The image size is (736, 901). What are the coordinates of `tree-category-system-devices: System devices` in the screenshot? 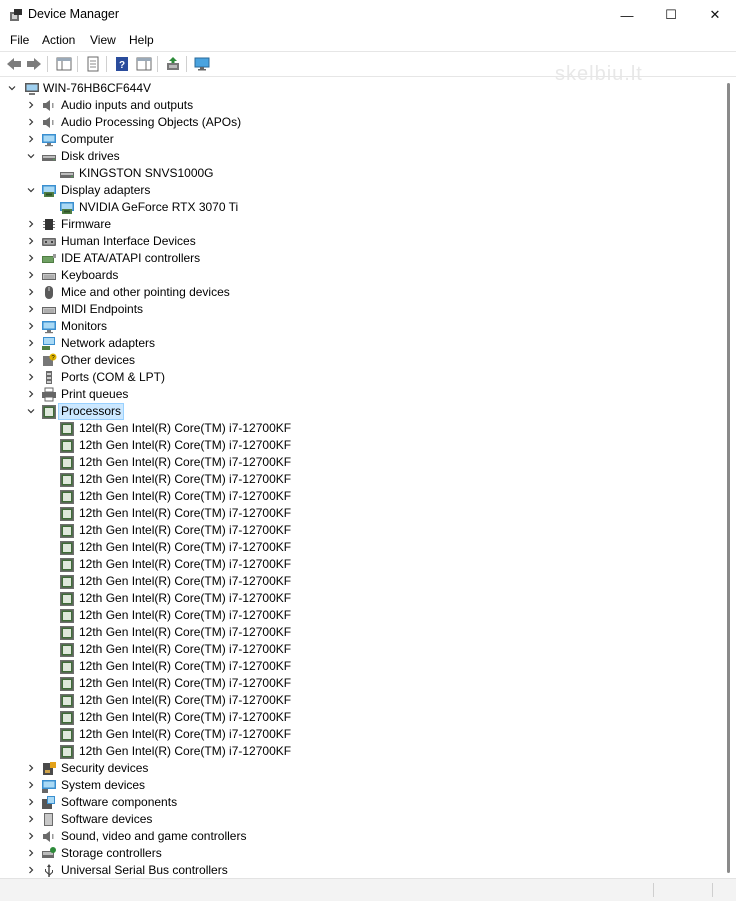 It's located at (350, 785).